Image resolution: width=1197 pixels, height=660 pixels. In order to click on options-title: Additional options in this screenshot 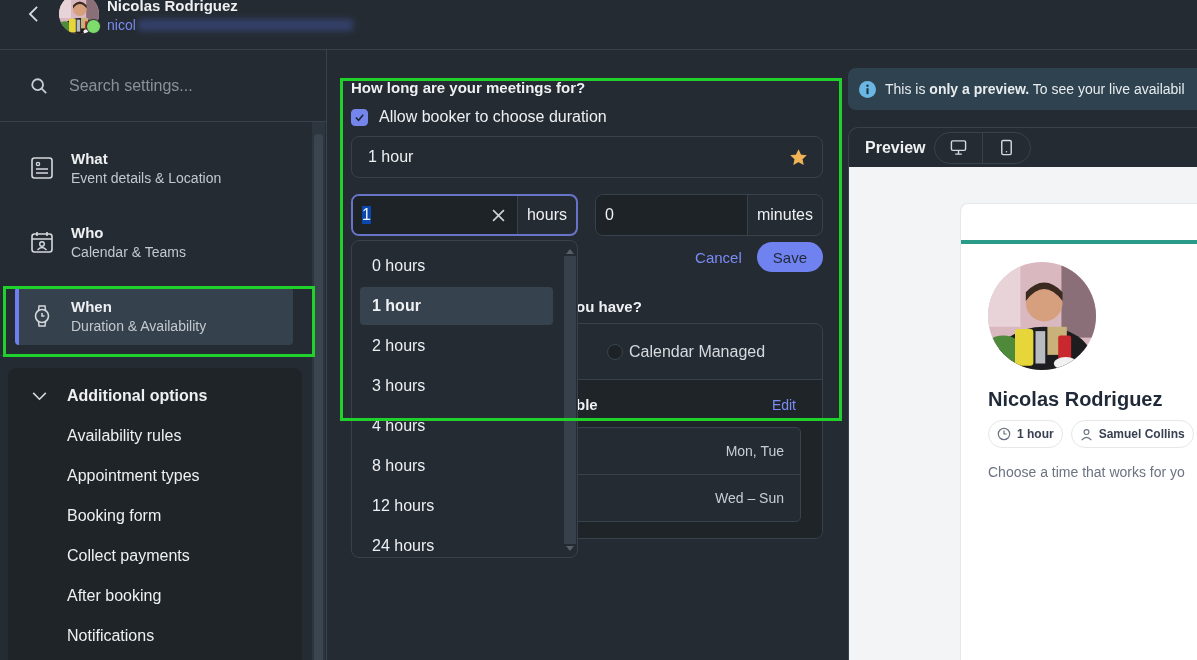, I will do `click(137, 396)`.